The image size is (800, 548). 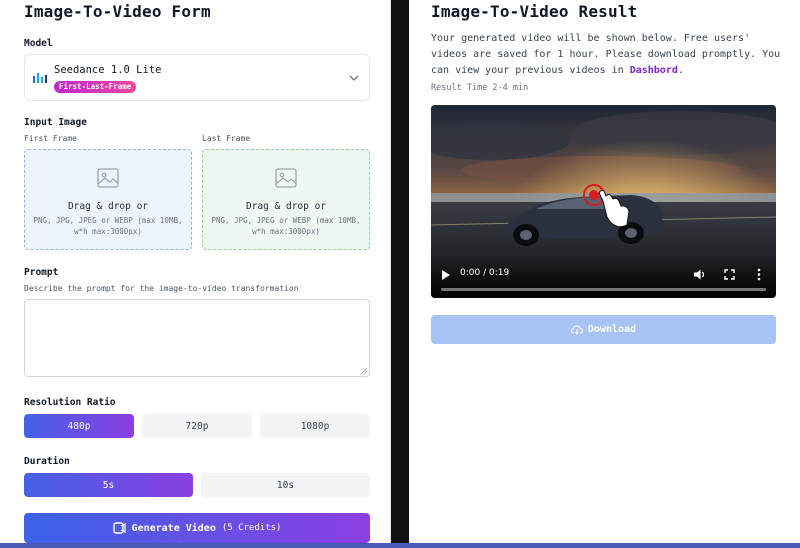 I want to click on prompt-input, so click(x=197, y=338).